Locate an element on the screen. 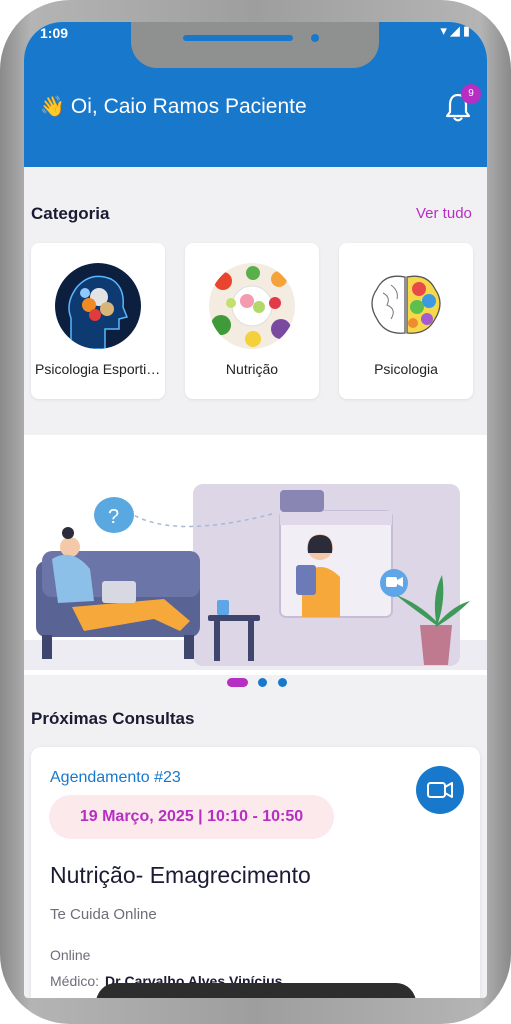  greeting-text: Oi, Caio Ramos Paciente is located at coordinates (188, 106).